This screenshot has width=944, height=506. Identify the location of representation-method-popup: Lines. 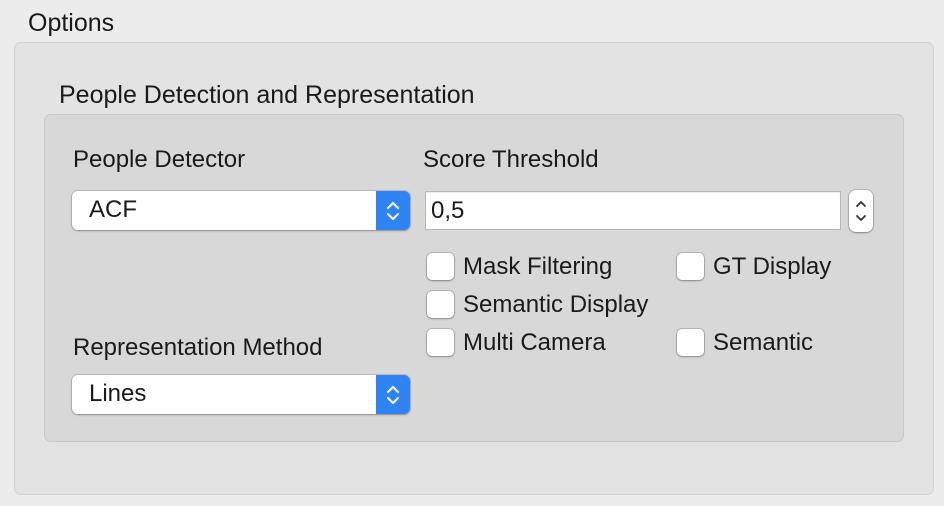
(241, 394).